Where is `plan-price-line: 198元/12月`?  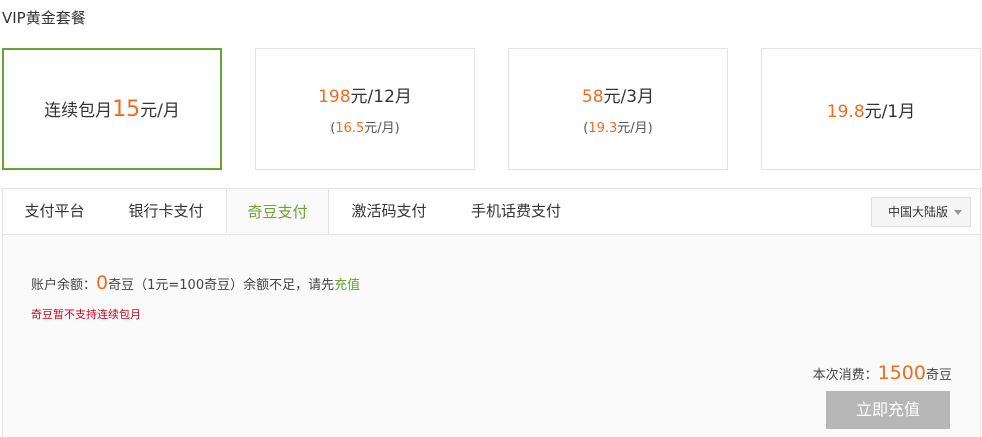 plan-price-line: 198元/12月 is located at coordinates (365, 97).